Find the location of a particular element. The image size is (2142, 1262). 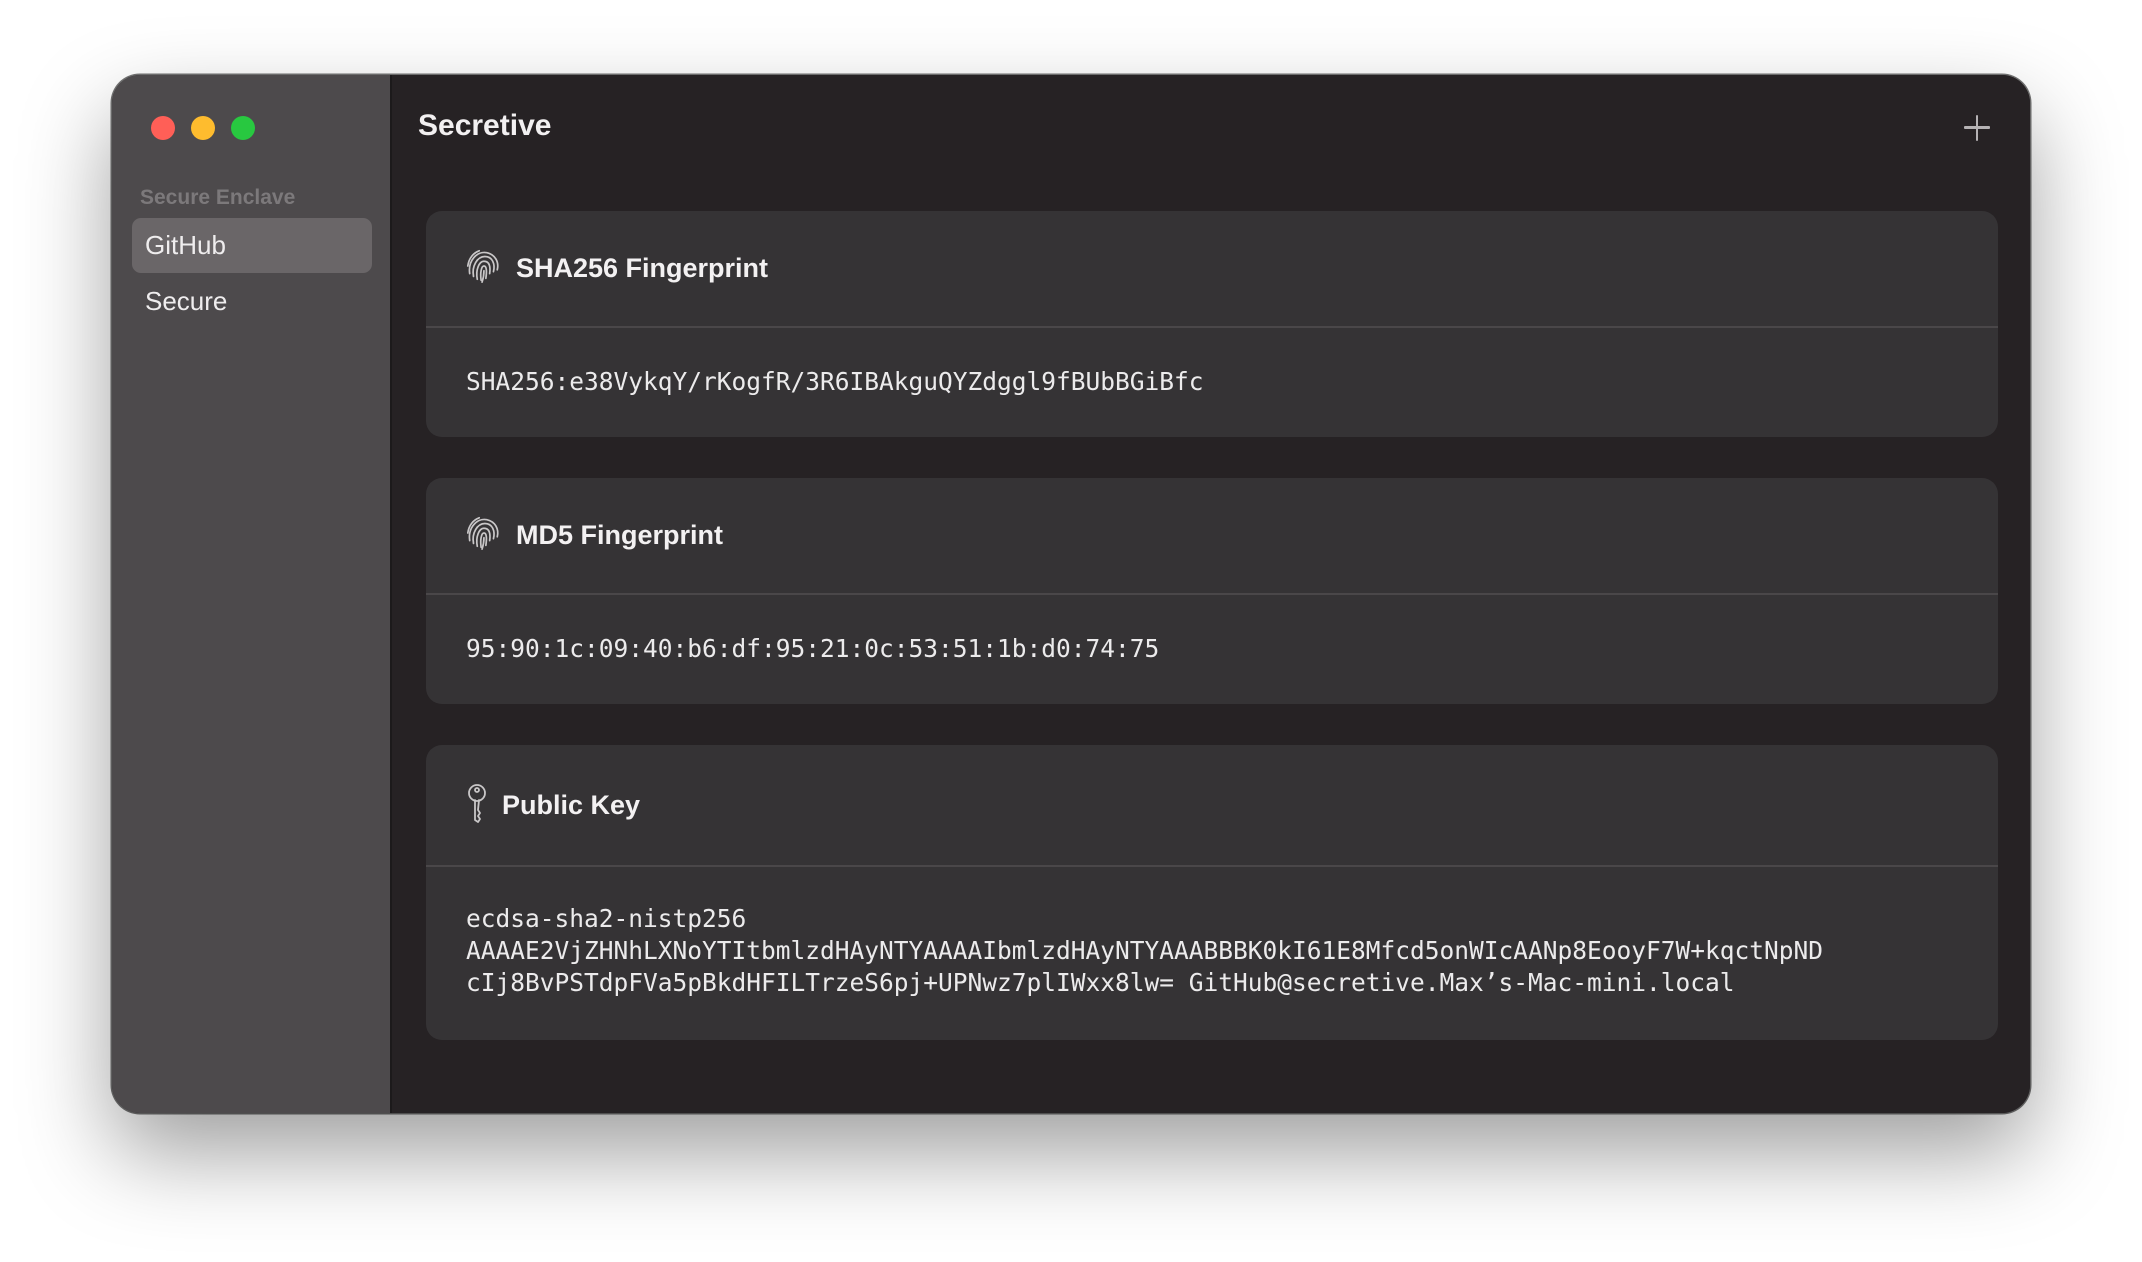

sidebar-item-label: Secure is located at coordinates (186, 301).